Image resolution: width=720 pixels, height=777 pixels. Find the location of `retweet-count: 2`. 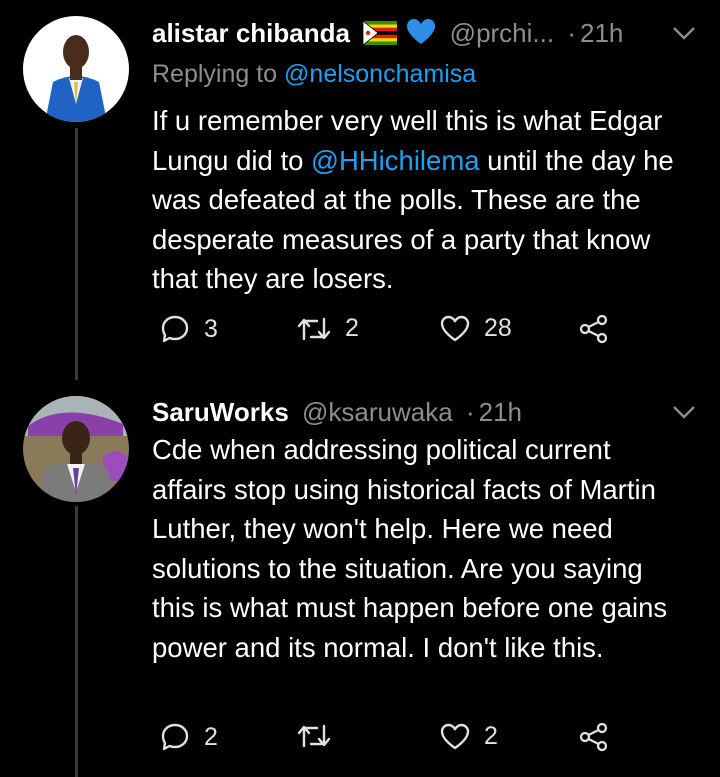

retweet-count: 2 is located at coordinates (352, 328).